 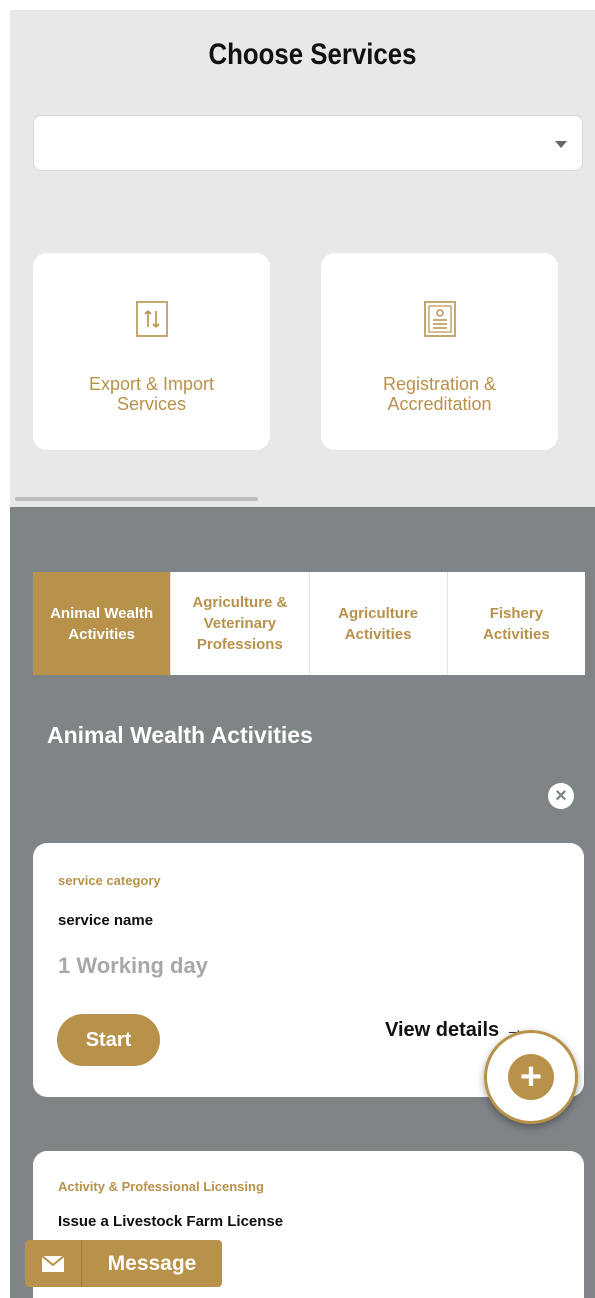 I want to click on message-button: Message, so click(x=123, y=1263).